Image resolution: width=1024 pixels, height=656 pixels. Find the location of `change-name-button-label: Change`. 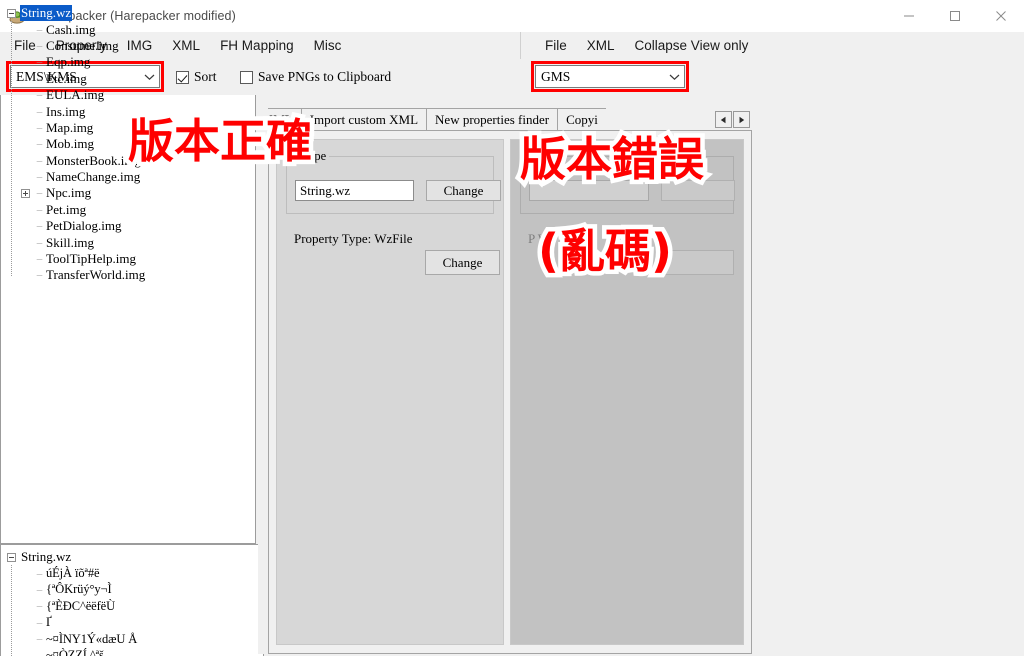

change-name-button-label: Change is located at coordinates (463, 190).